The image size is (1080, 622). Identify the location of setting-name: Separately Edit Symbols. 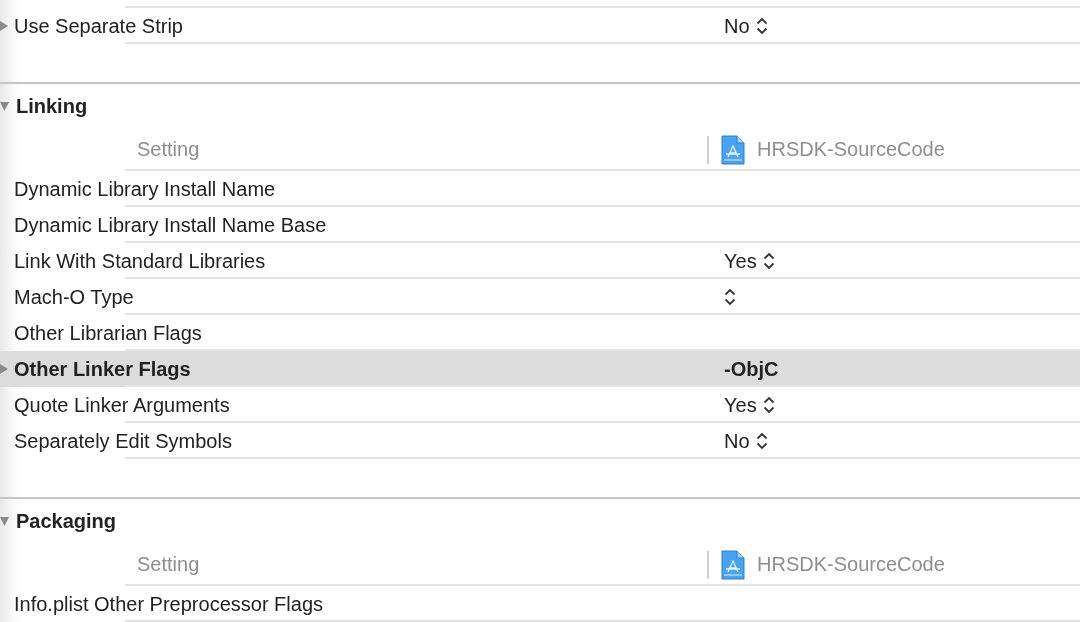
(123, 441).